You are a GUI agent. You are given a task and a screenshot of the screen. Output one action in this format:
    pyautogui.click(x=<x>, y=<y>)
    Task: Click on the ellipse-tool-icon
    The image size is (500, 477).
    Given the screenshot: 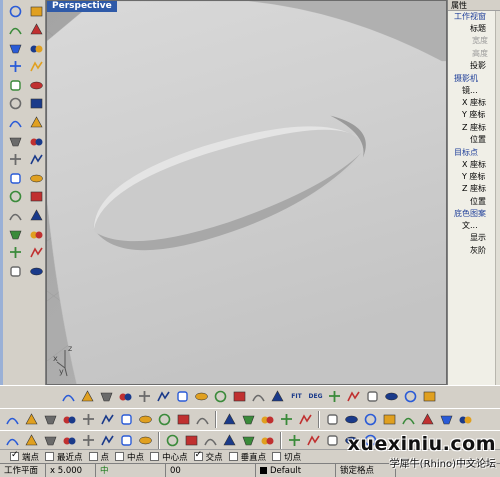 What is the action you would take?
    pyautogui.click(x=15, y=67)
    